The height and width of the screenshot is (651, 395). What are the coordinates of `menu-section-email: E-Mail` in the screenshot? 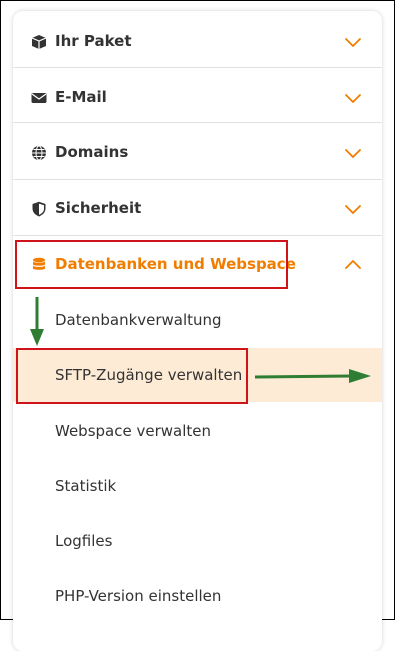 It's located at (197, 95).